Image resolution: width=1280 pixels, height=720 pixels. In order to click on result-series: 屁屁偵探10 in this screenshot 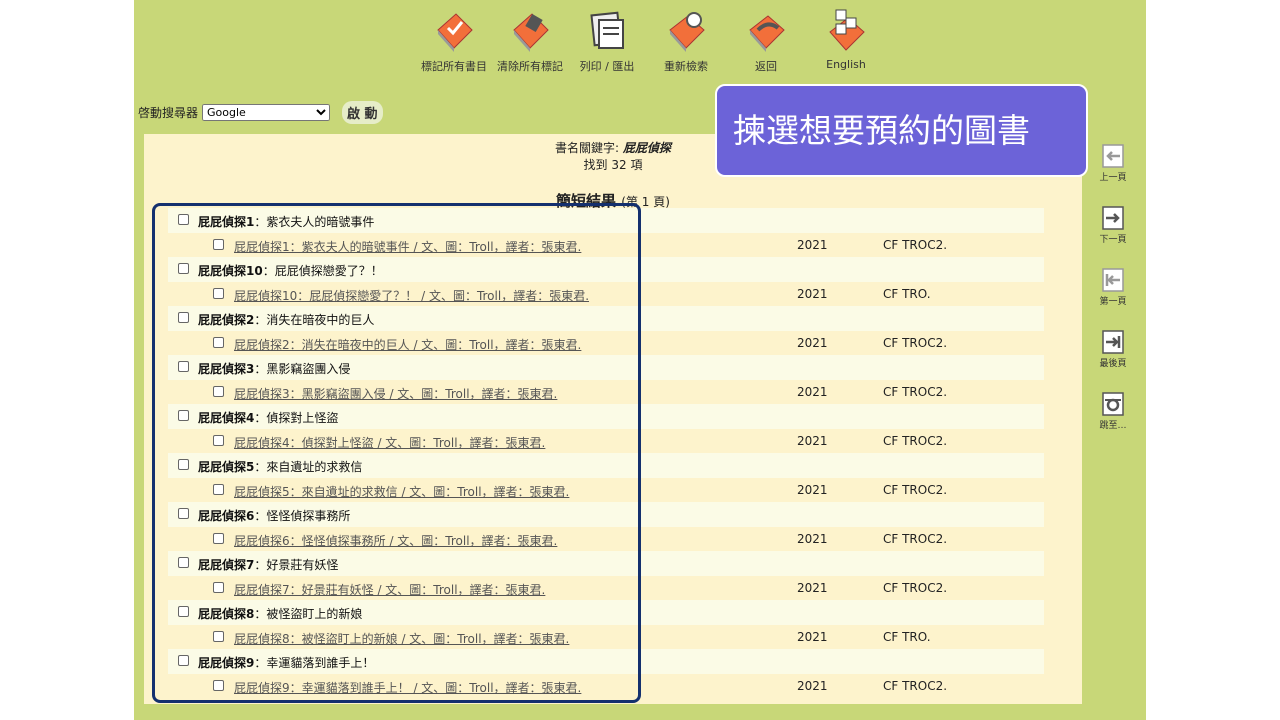, I will do `click(230, 271)`.